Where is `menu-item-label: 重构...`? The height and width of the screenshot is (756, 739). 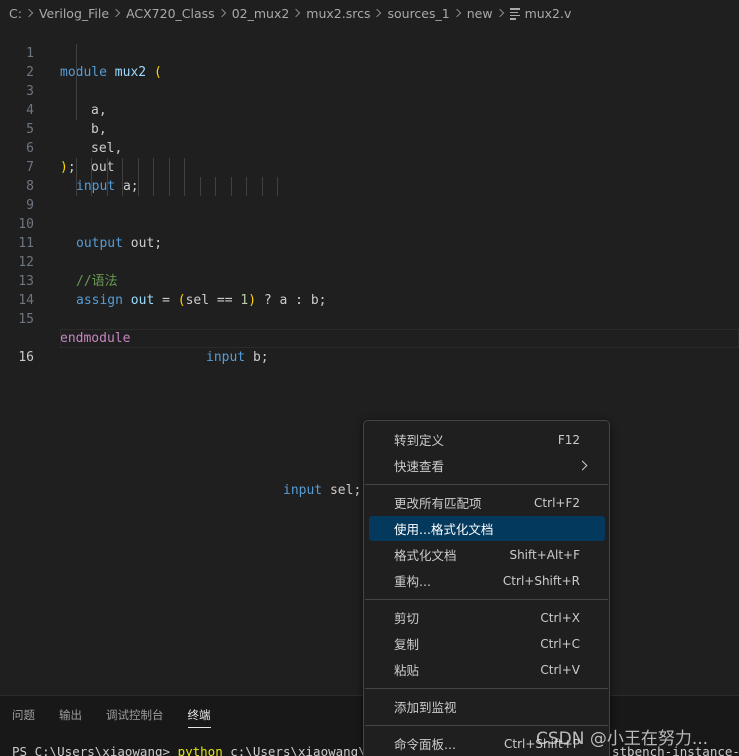
menu-item-label: 重构... is located at coordinates (412, 581).